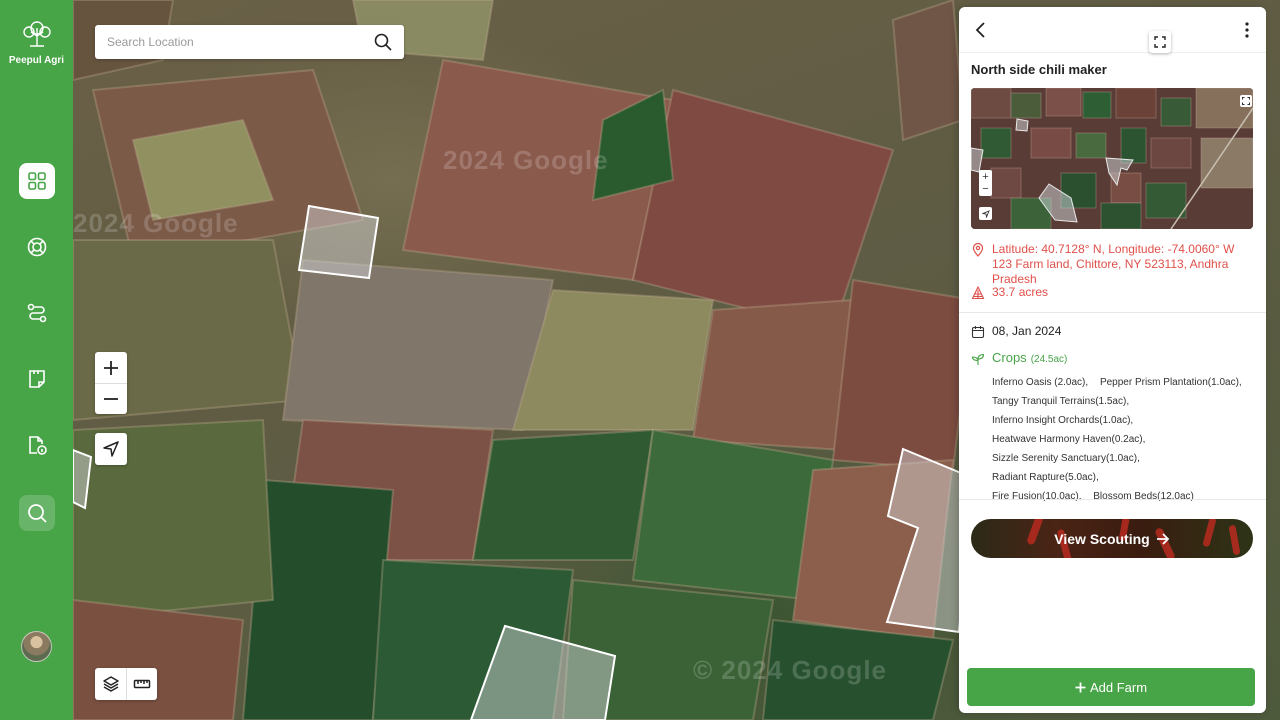  I want to click on view-scouting-label: View Scouting, so click(1102, 538).